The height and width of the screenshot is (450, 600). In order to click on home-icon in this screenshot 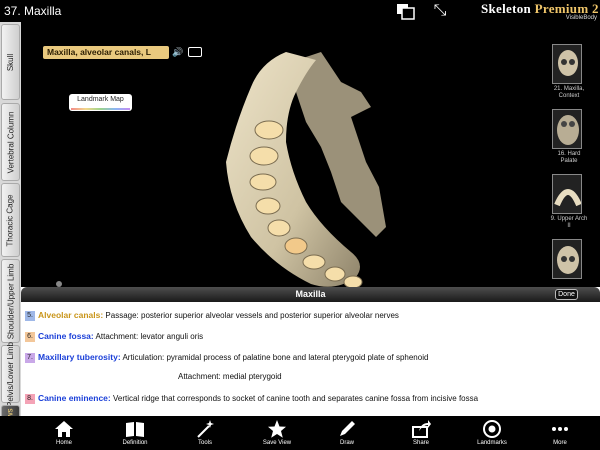, I will do `click(64, 429)`.